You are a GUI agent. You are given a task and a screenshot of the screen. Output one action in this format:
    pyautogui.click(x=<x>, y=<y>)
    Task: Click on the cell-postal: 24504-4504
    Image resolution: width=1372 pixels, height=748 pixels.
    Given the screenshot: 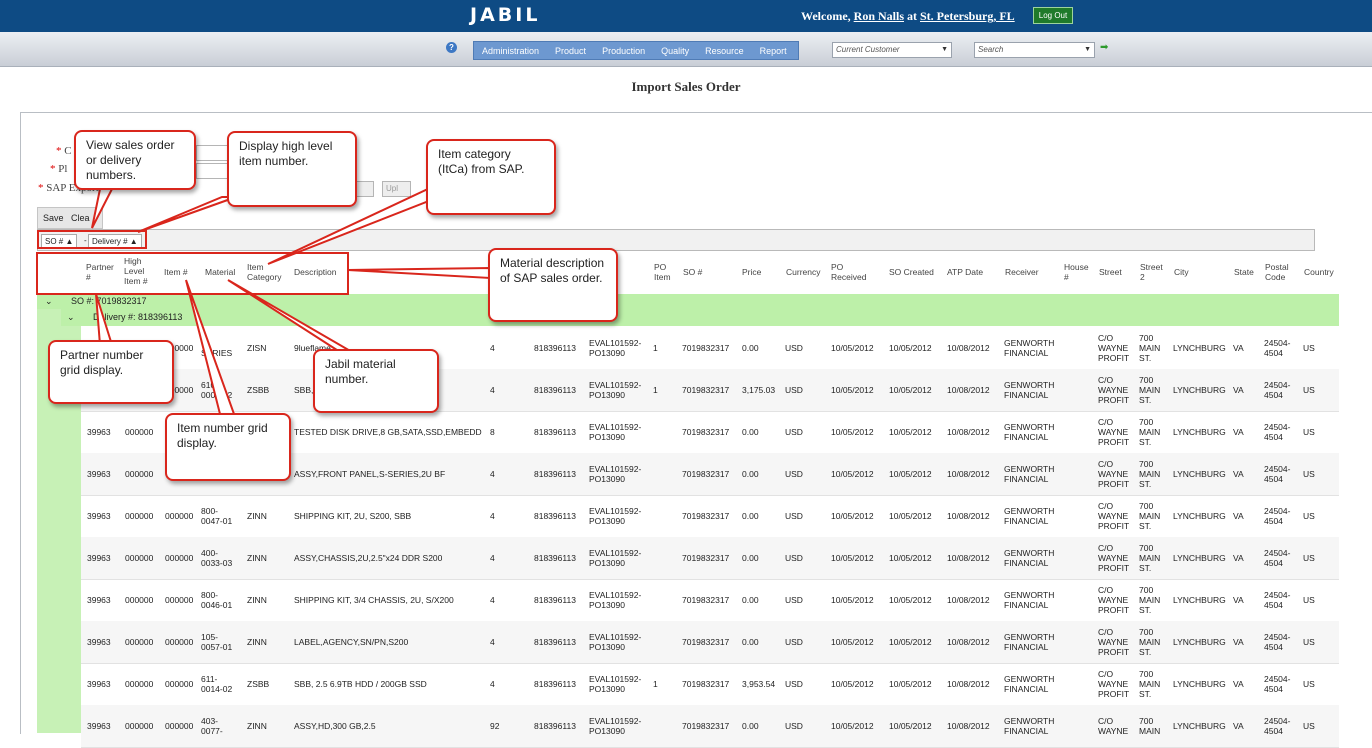 What is the action you would take?
    pyautogui.click(x=1277, y=390)
    